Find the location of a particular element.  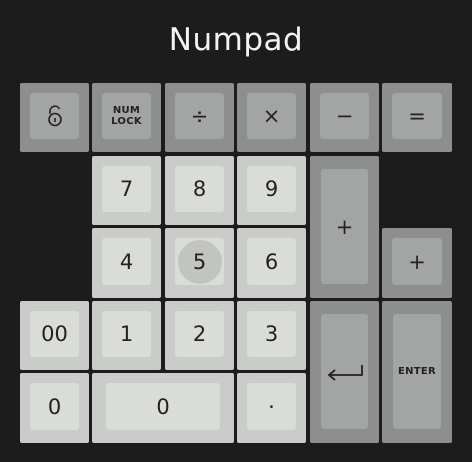

key-0-small-label: 0 is located at coordinates (54, 406).